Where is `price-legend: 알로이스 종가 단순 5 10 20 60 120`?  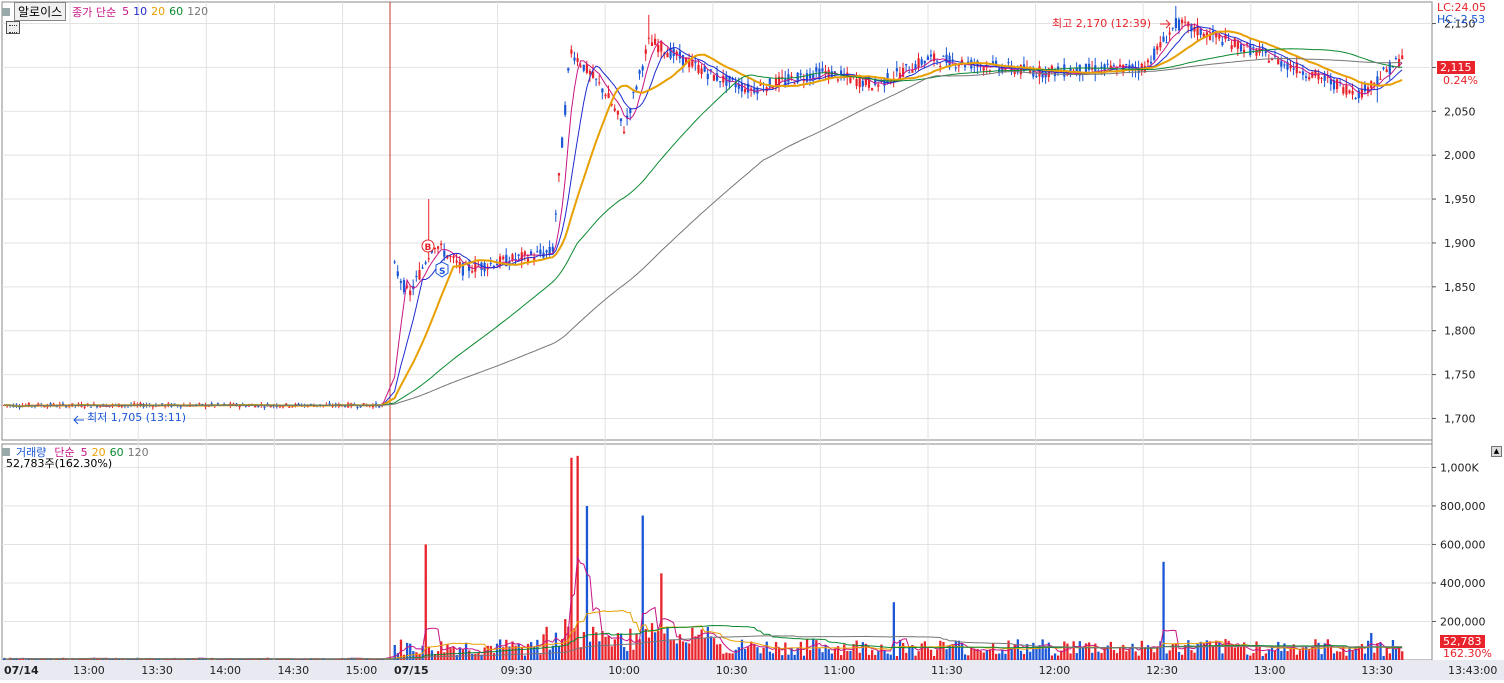
price-legend: 알로이스 종가 단순 5 10 20 60 120 is located at coordinates (105, 11).